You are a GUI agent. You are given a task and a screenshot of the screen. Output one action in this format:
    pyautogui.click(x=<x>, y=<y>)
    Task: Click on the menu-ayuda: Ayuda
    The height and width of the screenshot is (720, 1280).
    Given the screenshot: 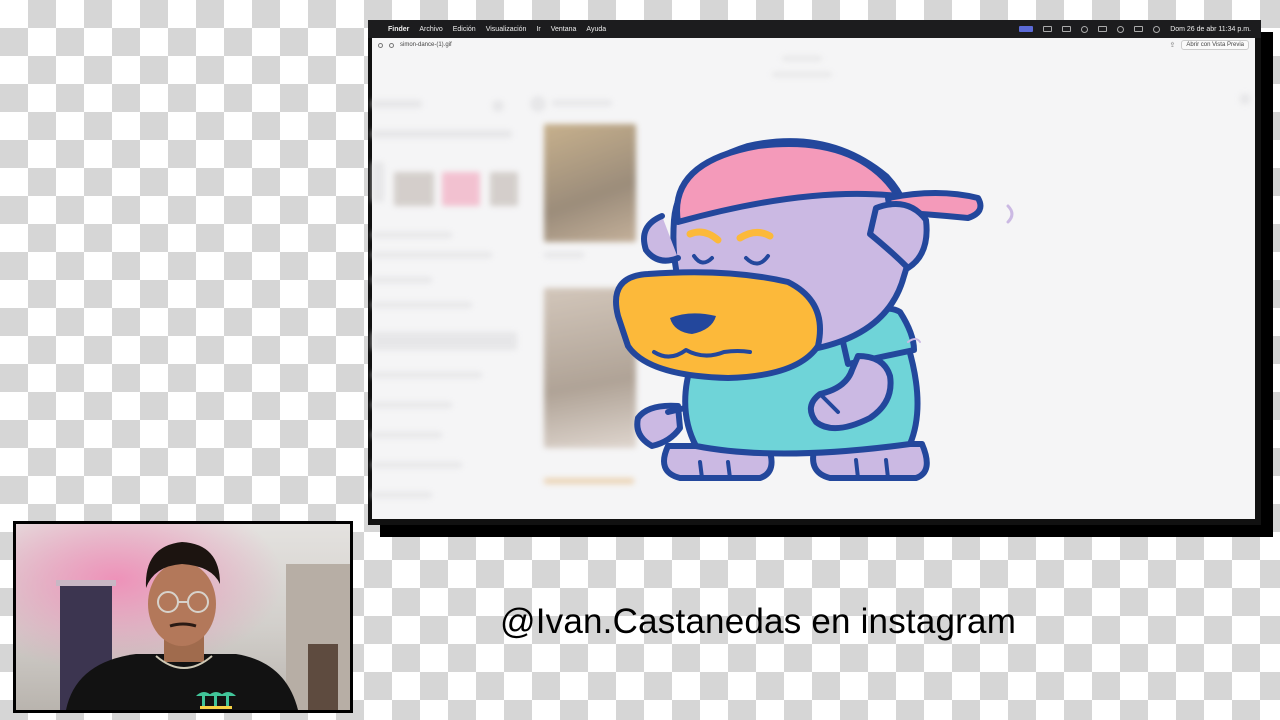 What is the action you would take?
    pyautogui.click(x=596, y=29)
    